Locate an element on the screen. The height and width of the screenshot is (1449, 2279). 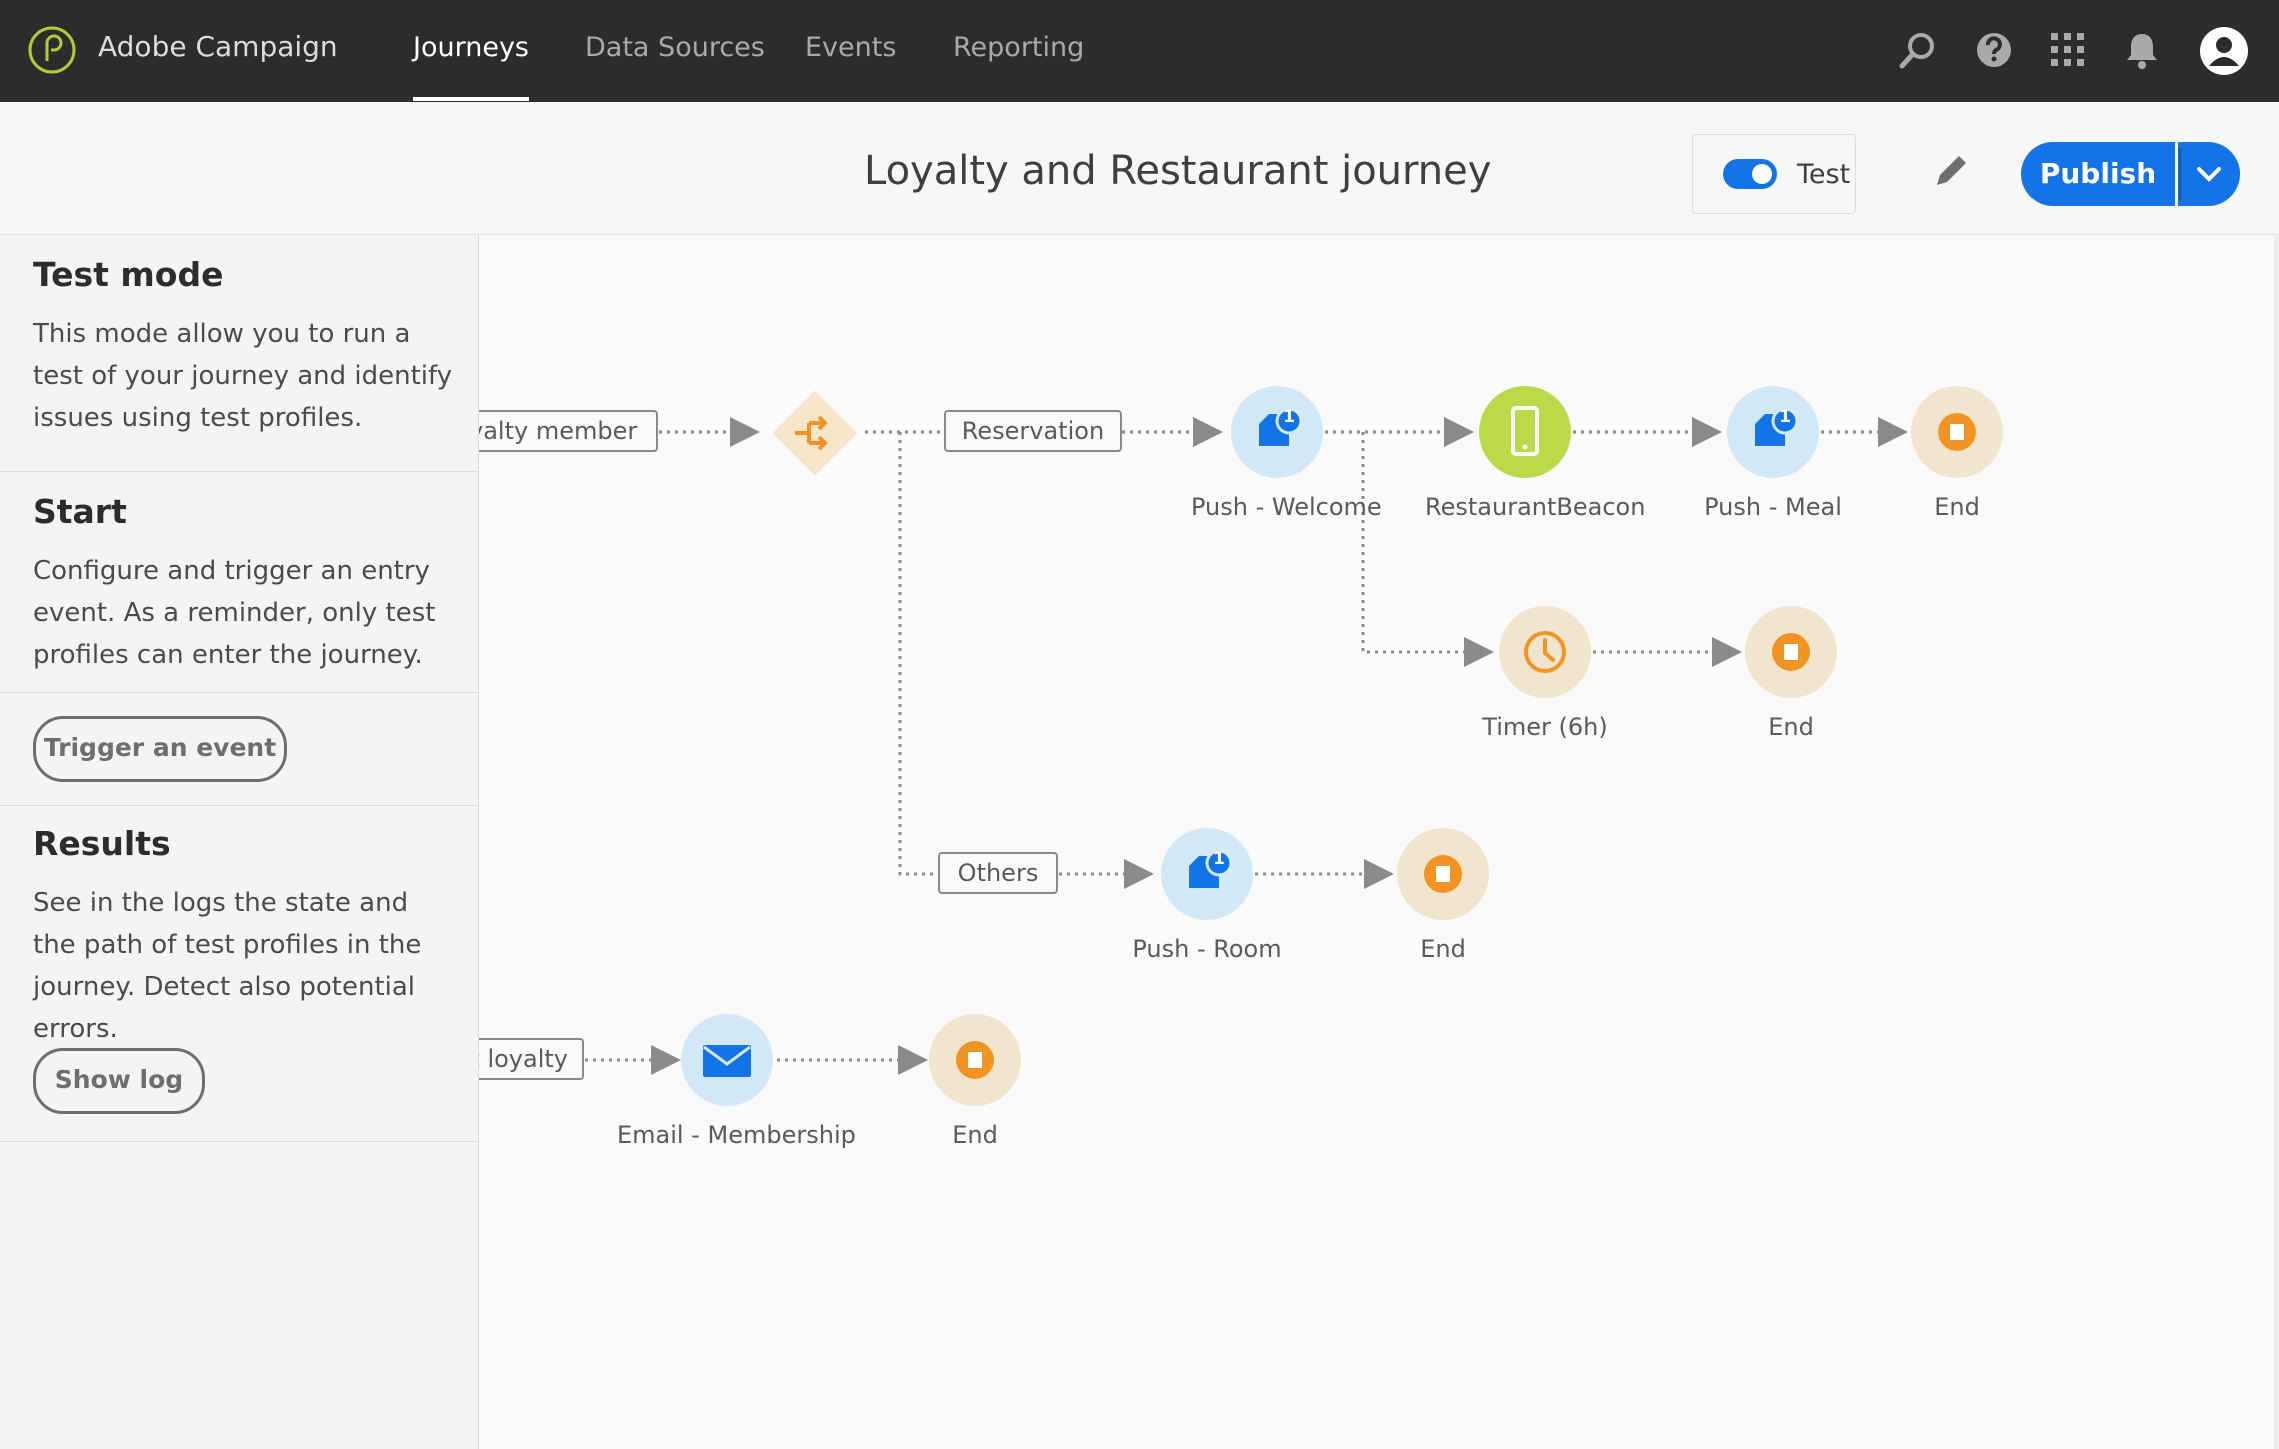
end-label-2: End is located at coordinates (1791, 727).